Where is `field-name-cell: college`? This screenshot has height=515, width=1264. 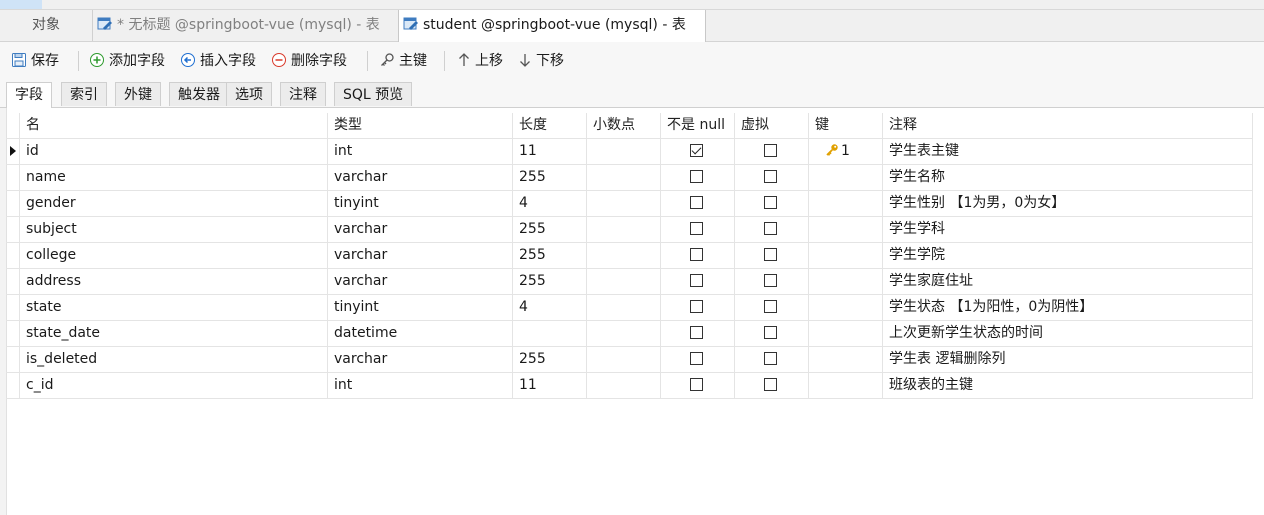
field-name-cell: college is located at coordinates (174, 255).